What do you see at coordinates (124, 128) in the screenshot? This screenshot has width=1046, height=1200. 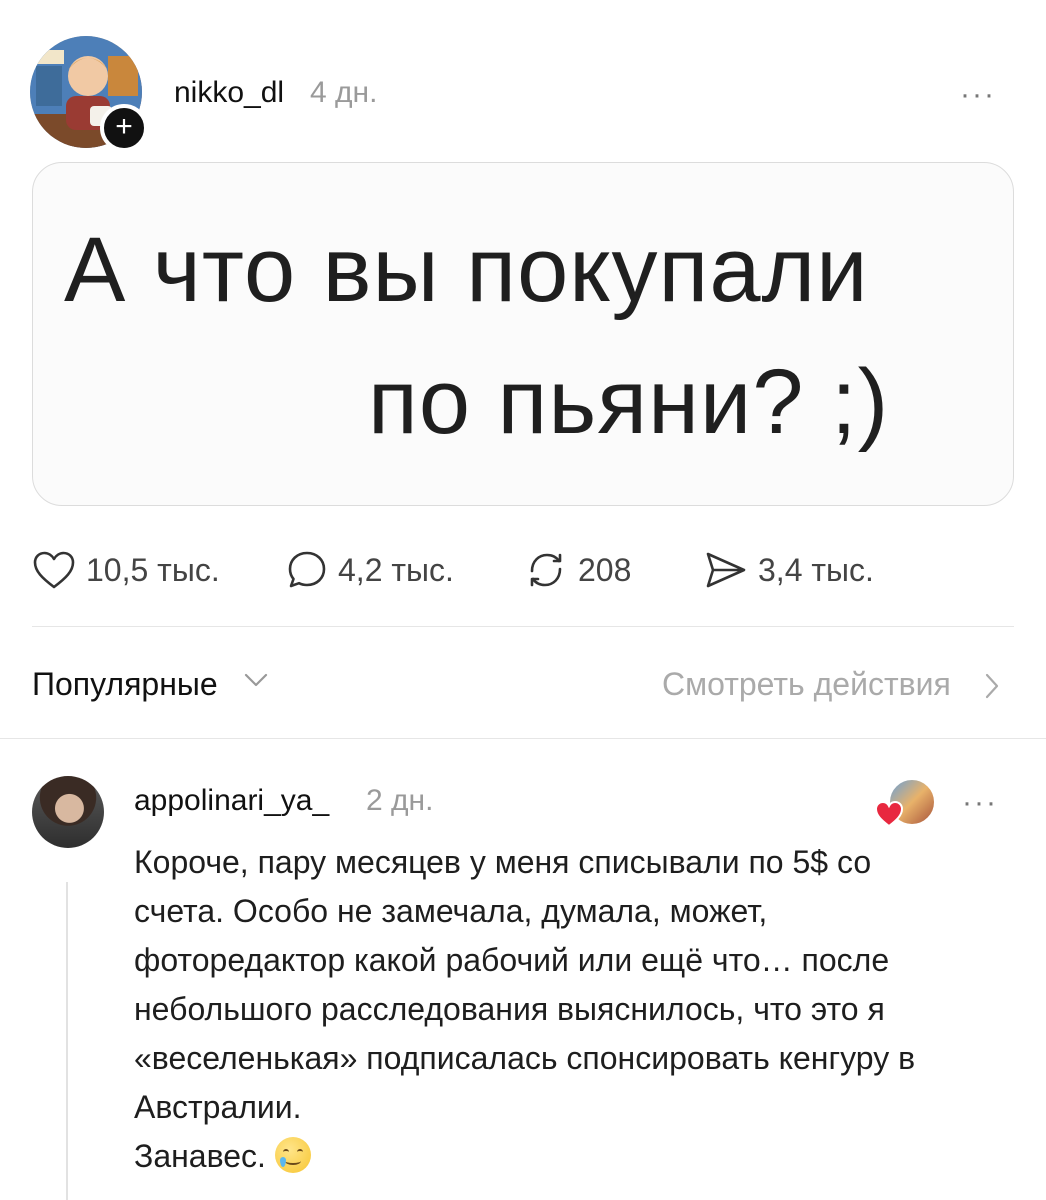 I see `follow-button: +` at bounding box center [124, 128].